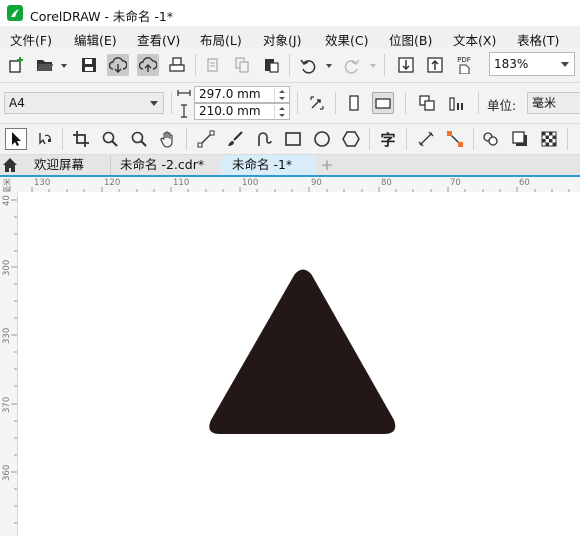  Describe the element at coordinates (520, 139) in the screenshot. I see `drop-shadow-tool-icon` at that location.